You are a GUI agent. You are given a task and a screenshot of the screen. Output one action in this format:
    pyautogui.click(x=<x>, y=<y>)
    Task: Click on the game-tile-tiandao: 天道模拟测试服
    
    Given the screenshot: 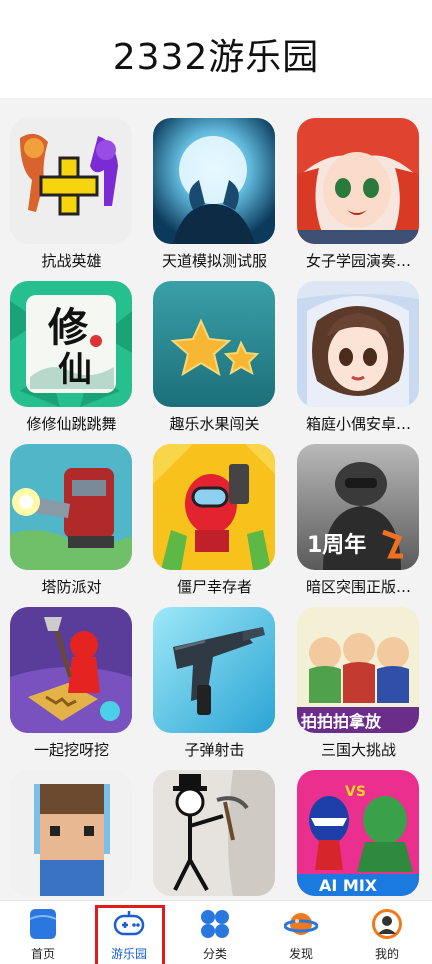 What is the action you would take?
    pyautogui.click(x=214, y=190)
    